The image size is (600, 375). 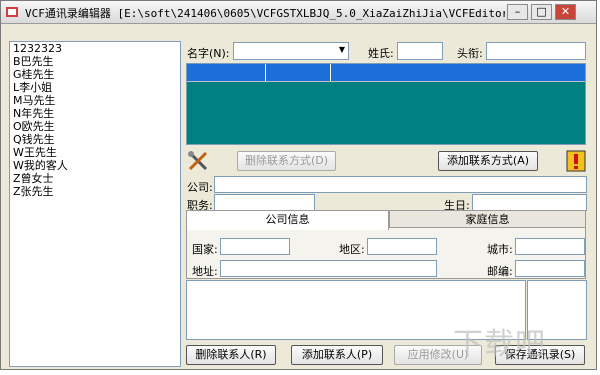 I want to click on birthday-input, so click(x=529, y=202).